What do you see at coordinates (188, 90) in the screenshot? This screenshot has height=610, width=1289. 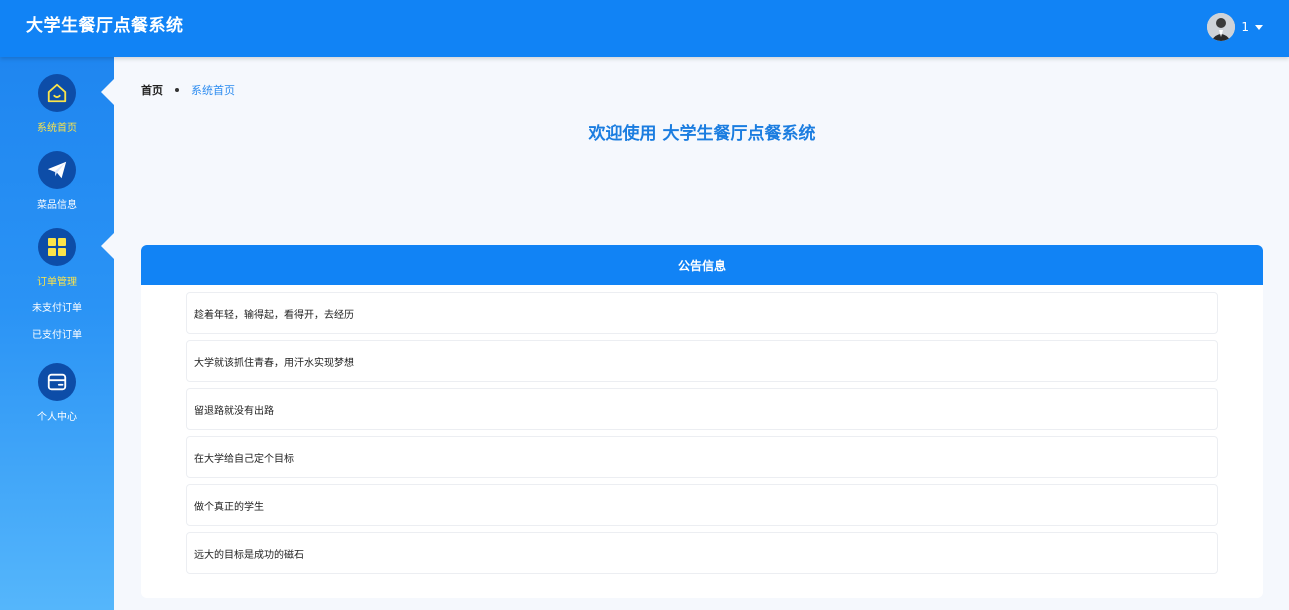 I see `breadcrumb: 首页 系统首页` at bounding box center [188, 90].